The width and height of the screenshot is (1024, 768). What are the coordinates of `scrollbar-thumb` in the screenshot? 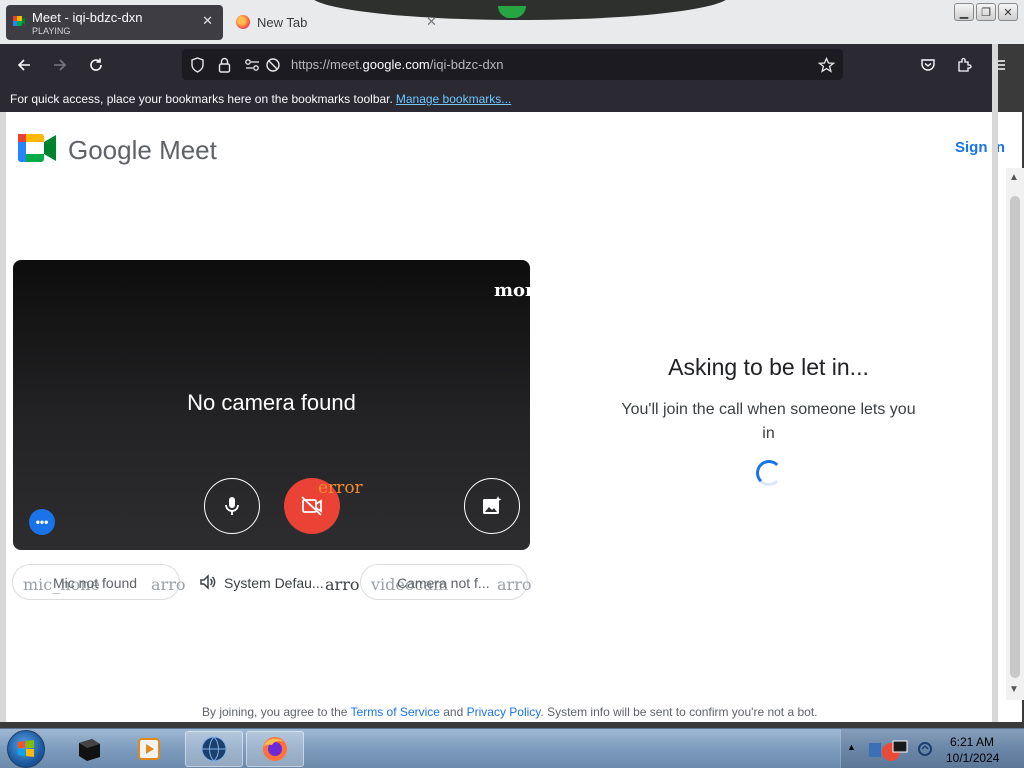 It's located at (1015, 437).